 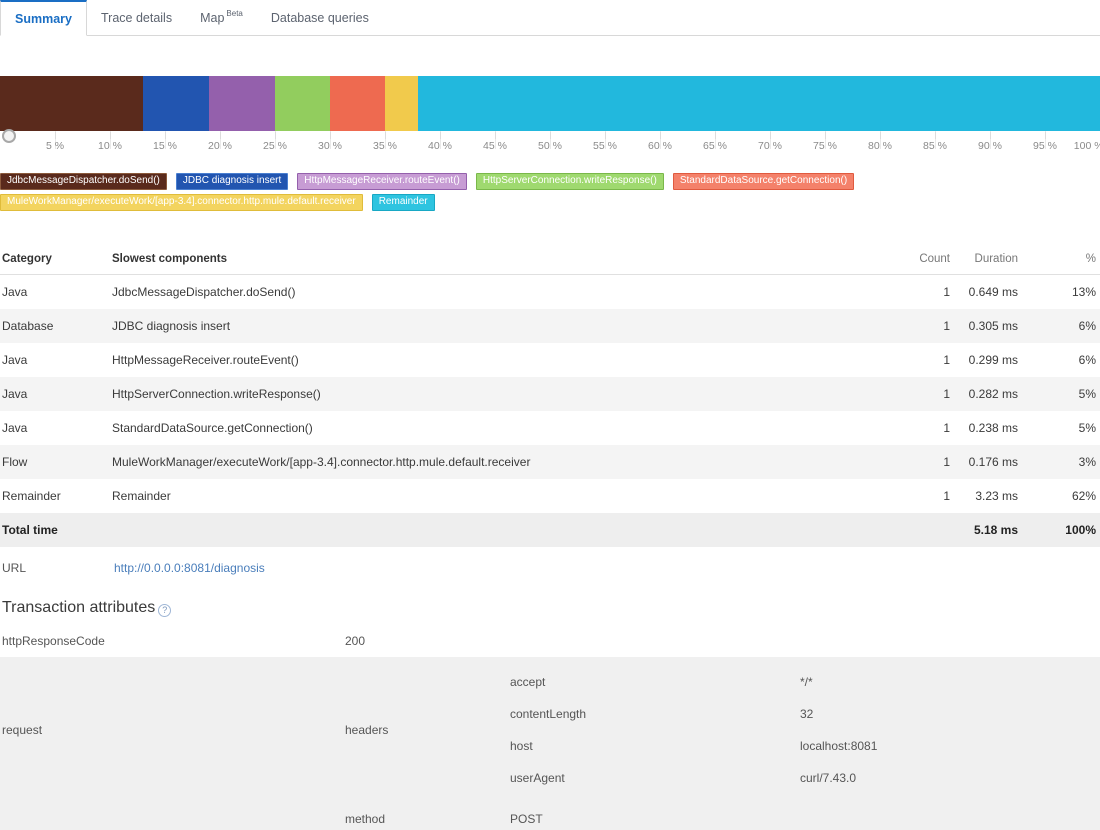 What do you see at coordinates (189, 568) in the screenshot?
I see `url-link: http://0.0.0.0:8081/diagnosis` at bounding box center [189, 568].